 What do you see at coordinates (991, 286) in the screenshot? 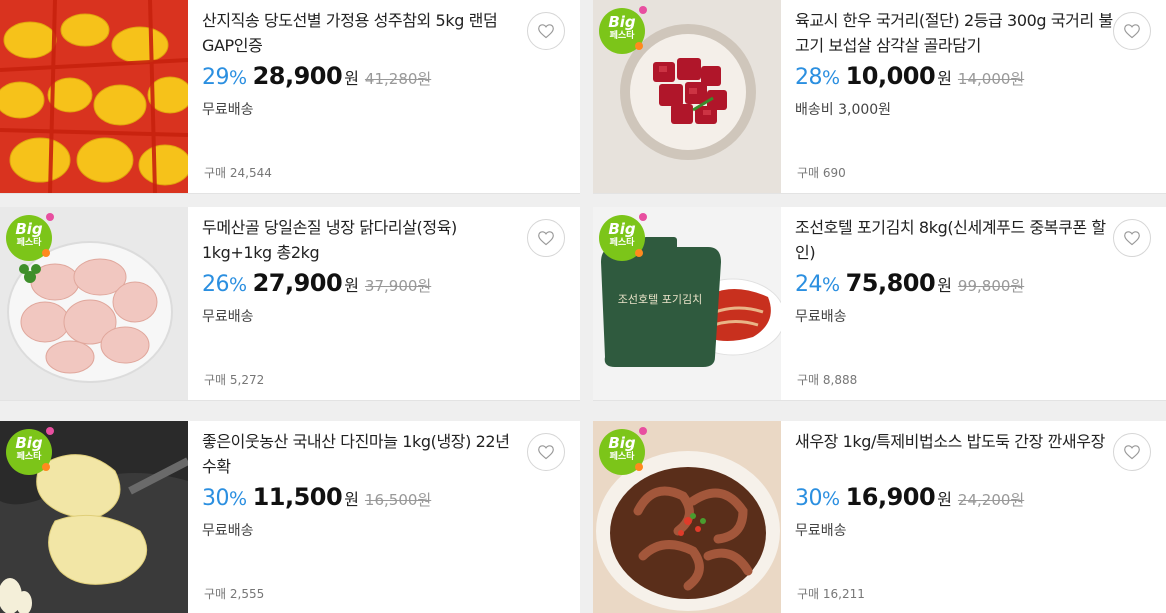
I see `original-price: 99,800원` at bounding box center [991, 286].